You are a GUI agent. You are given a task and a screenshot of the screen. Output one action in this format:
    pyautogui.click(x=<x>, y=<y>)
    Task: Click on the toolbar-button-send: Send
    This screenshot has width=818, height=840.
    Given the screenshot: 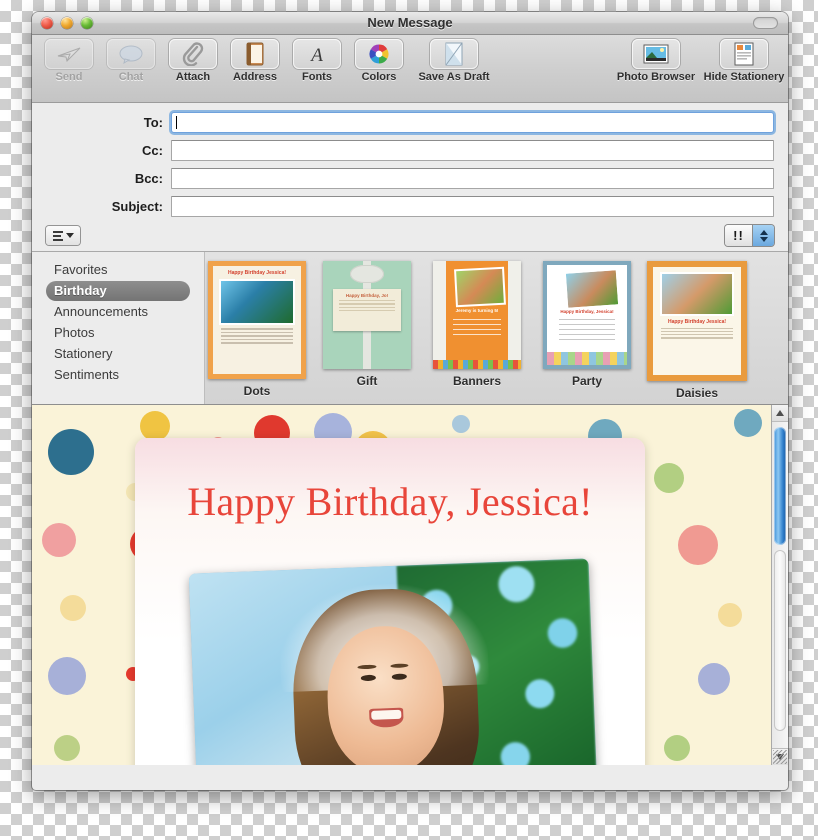 What is the action you would take?
    pyautogui.click(x=69, y=61)
    